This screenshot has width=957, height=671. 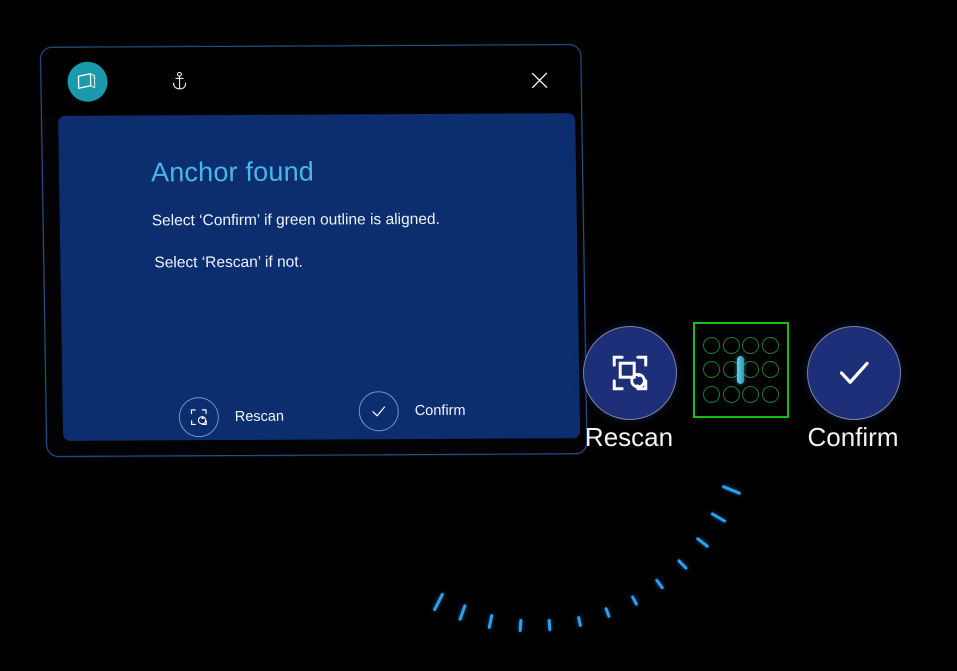 What do you see at coordinates (311, 80) in the screenshot?
I see `window-titlebar` at bounding box center [311, 80].